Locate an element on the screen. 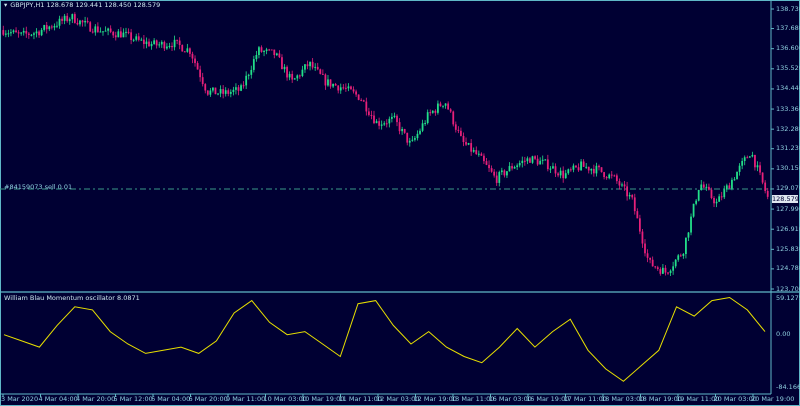 The image size is (800, 406). order-line-label: #84159073 sell 0.01 is located at coordinates (38, 187).